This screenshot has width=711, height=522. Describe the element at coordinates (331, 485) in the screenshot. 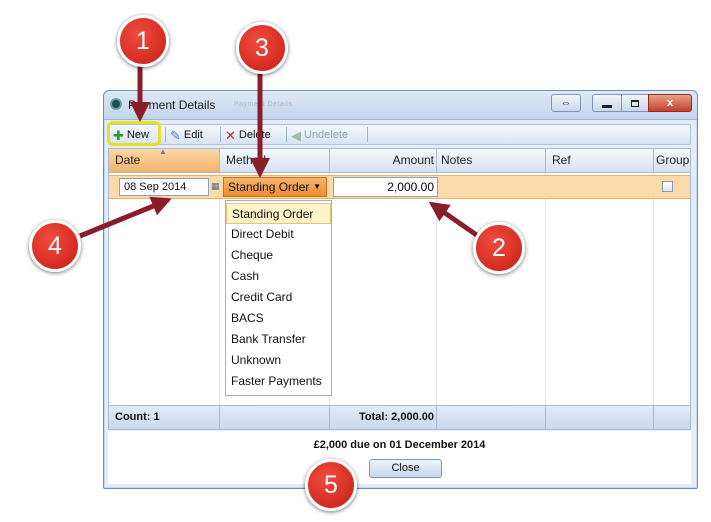

I see `annotation-badge-5: 5` at that location.